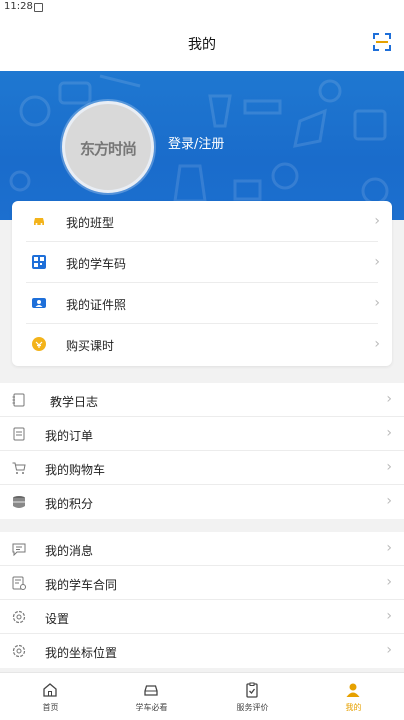  What do you see at coordinates (81, 653) in the screenshot?
I see `list-item-label: 我的坐标位置` at bounding box center [81, 653].